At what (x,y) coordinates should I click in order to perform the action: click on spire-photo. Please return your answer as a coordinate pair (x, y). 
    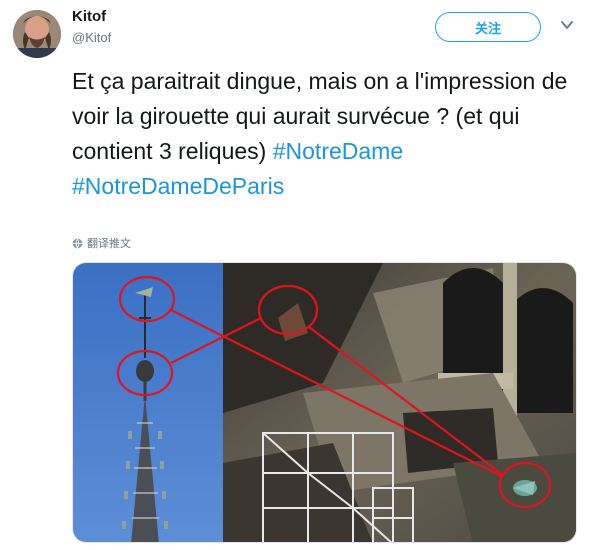
    Looking at the image, I should click on (148, 402).